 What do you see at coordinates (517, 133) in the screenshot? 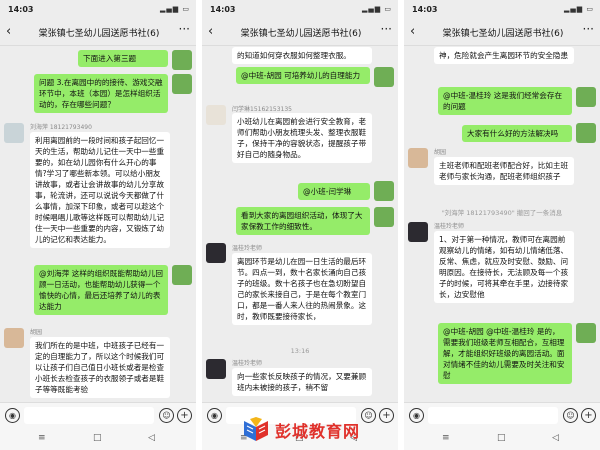
I see `message-bubble: 大家有什么好的方法解决吗` at bounding box center [517, 133].